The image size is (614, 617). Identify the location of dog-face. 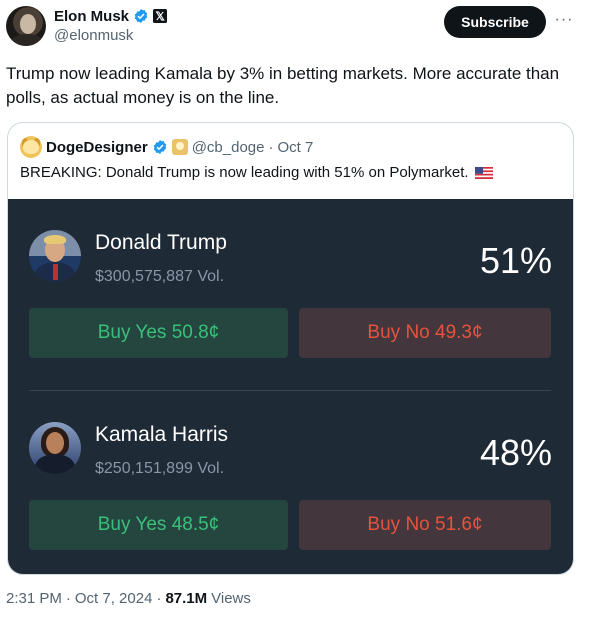
(31, 147).